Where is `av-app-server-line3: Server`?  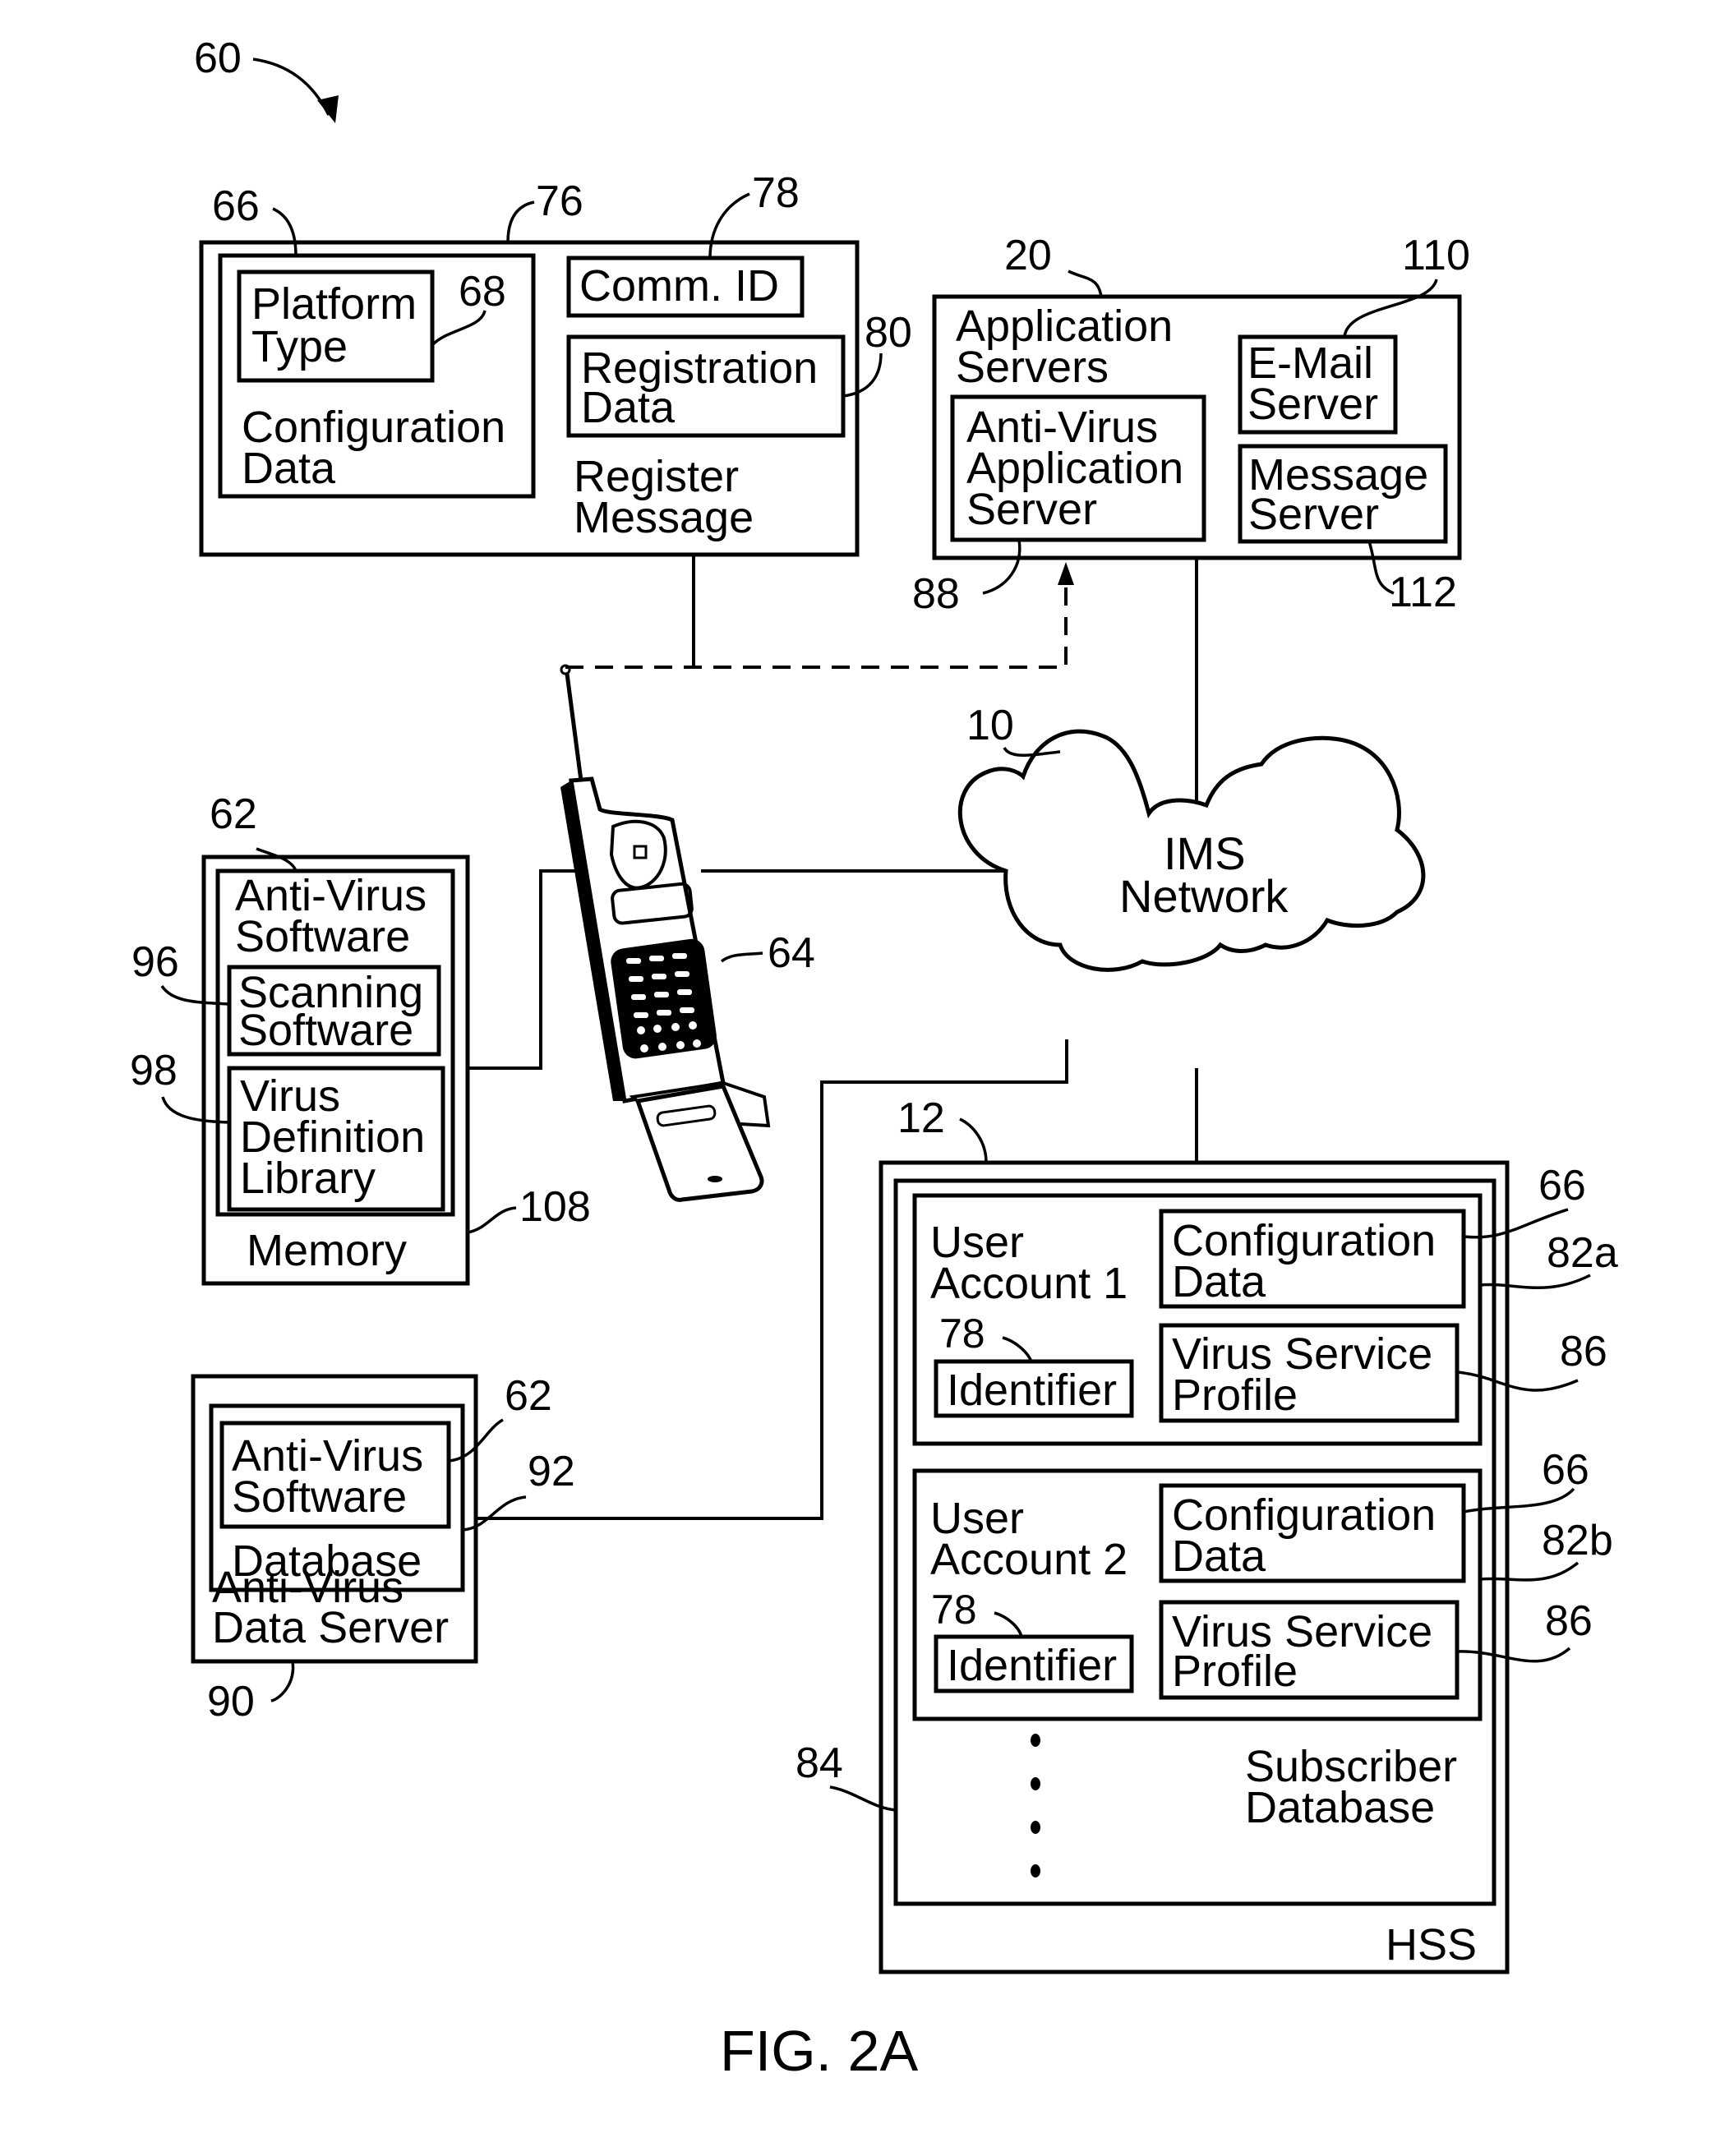
av-app-server-line3: Server is located at coordinates (1032, 509).